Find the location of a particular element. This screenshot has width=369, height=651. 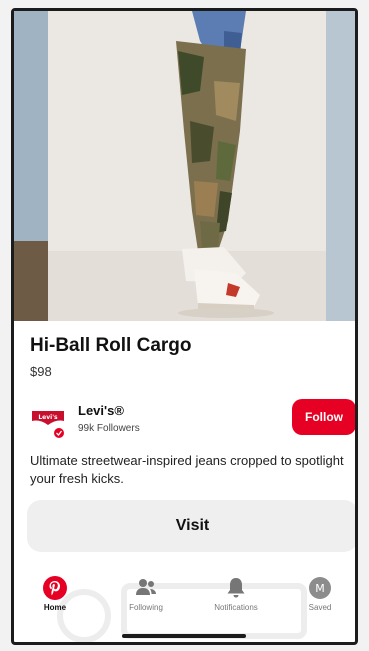

avatar-icon: M is located at coordinates (320, 588).